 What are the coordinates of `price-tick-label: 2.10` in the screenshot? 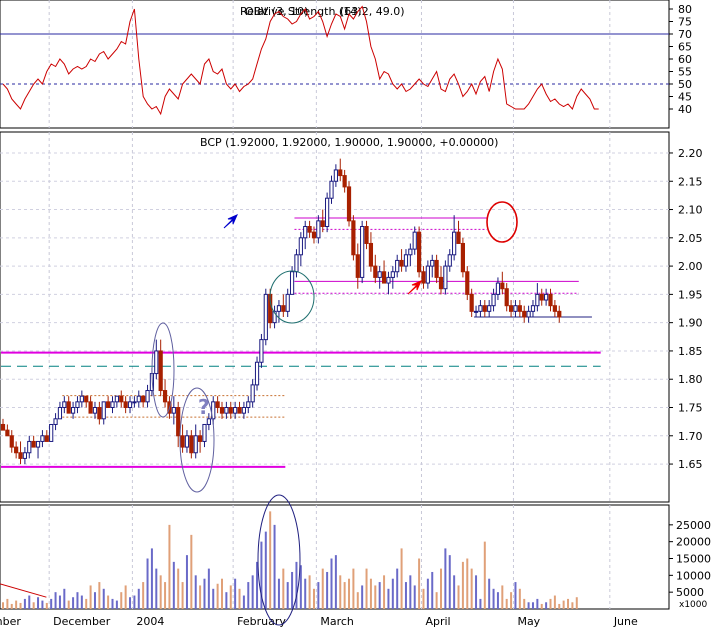 It's located at (690, 210).